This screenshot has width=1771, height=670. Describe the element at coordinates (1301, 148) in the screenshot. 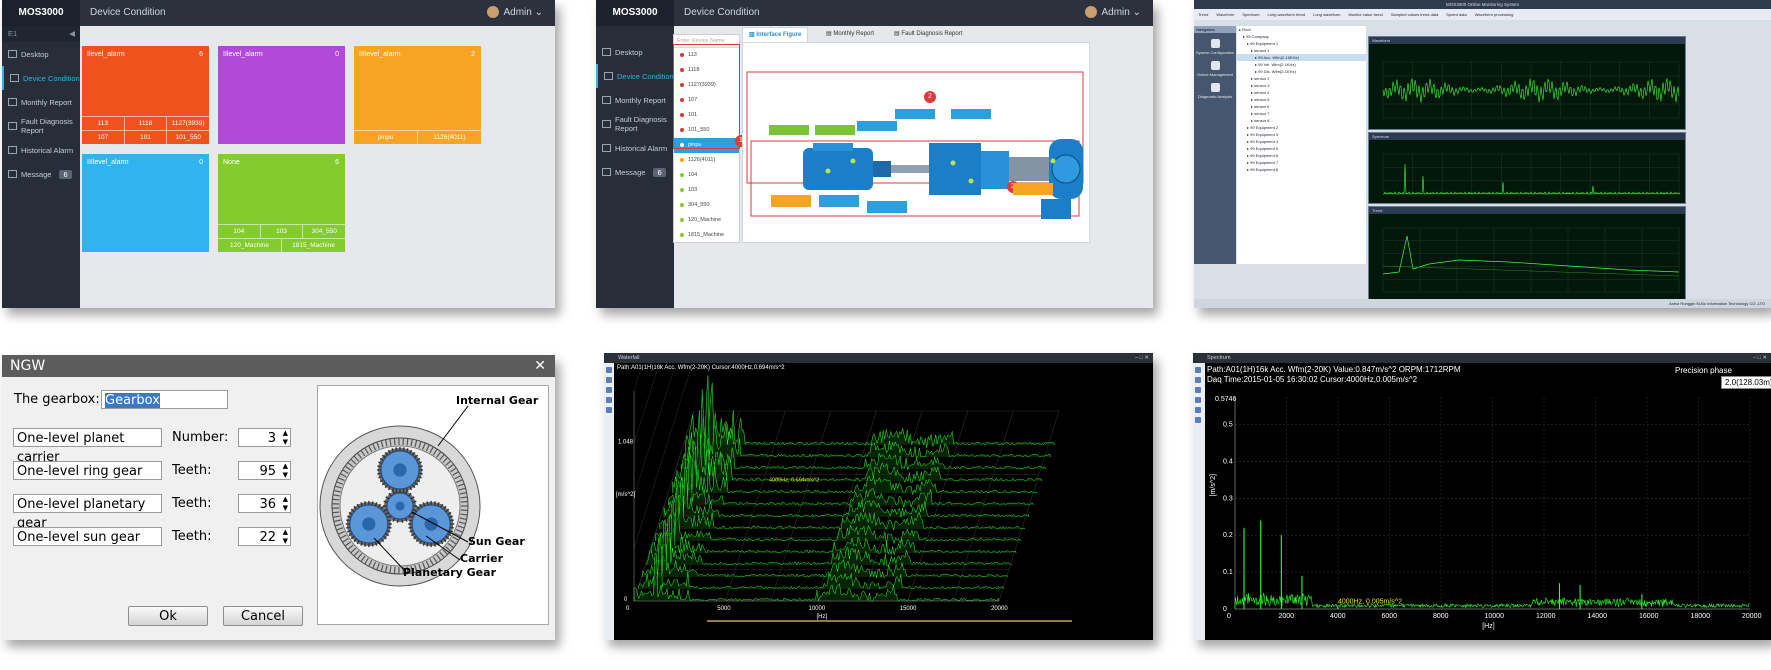

I see `tree-node: ▸ 99 Equipment 5` at that location.